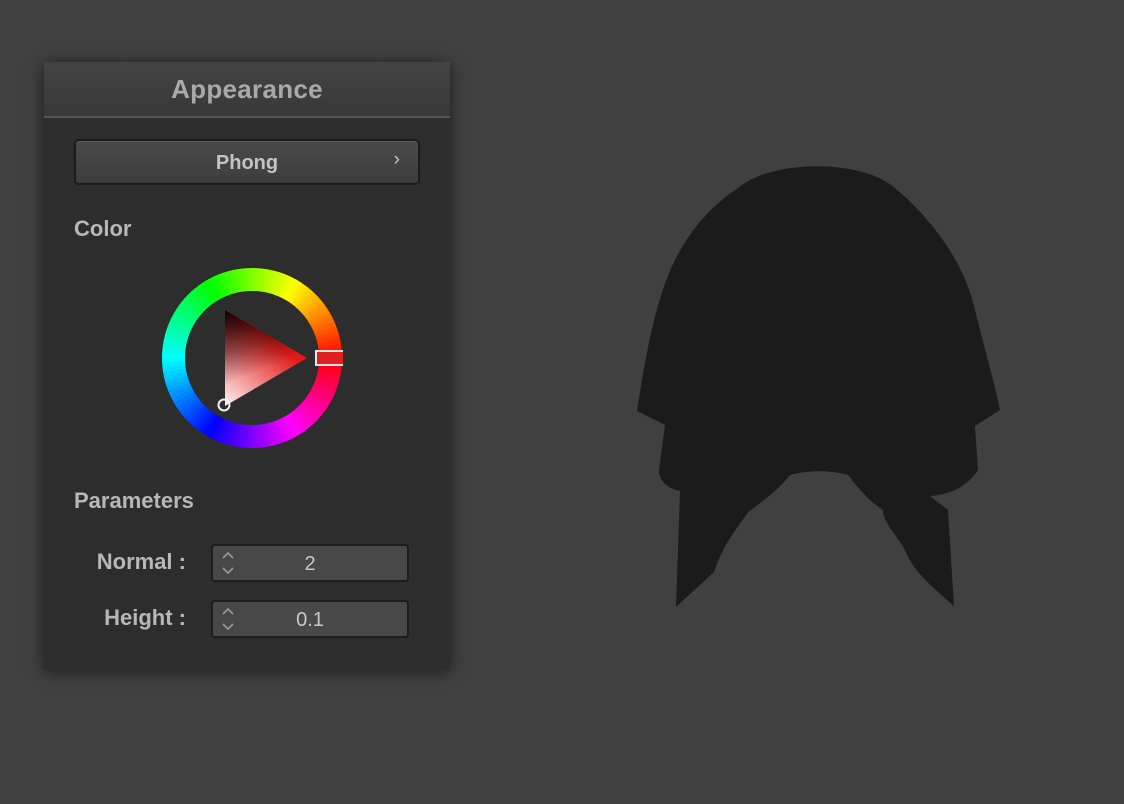 Image resolution: width=1124 pixels, height=804 pixels. I want to click on shader-select-button: Phong ›, so click(247, 162).